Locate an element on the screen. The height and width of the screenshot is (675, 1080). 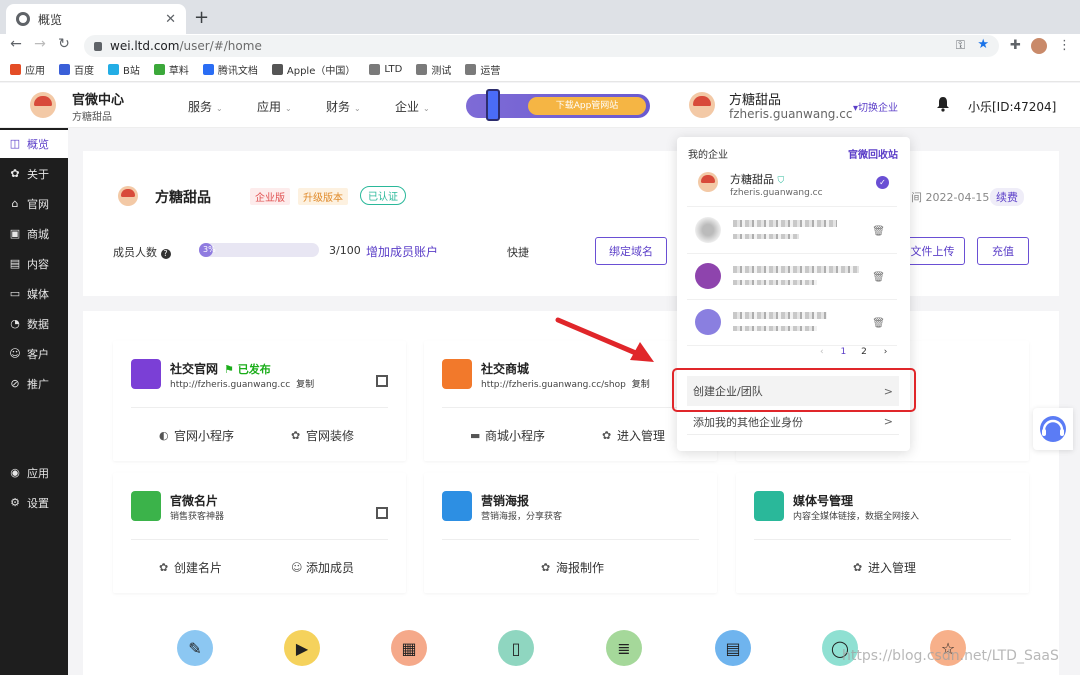
sidebar-item-label: 关于 is located at coordinates (38, 174).